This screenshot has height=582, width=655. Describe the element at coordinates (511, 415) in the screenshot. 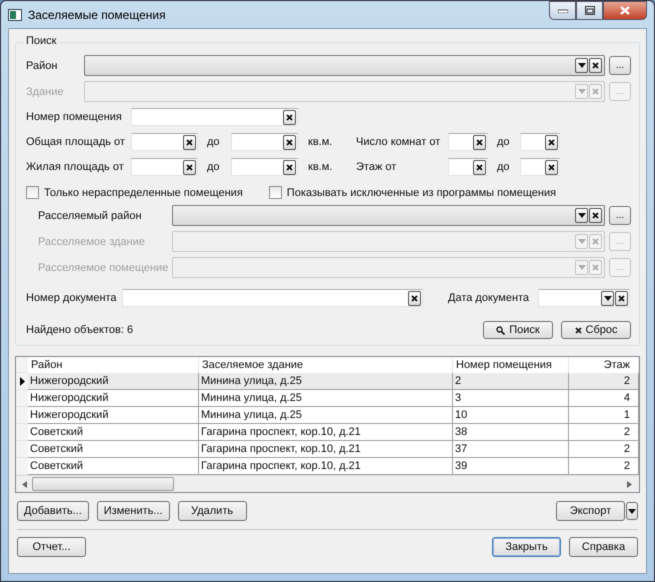

I see `table-cell: 10` at that location.